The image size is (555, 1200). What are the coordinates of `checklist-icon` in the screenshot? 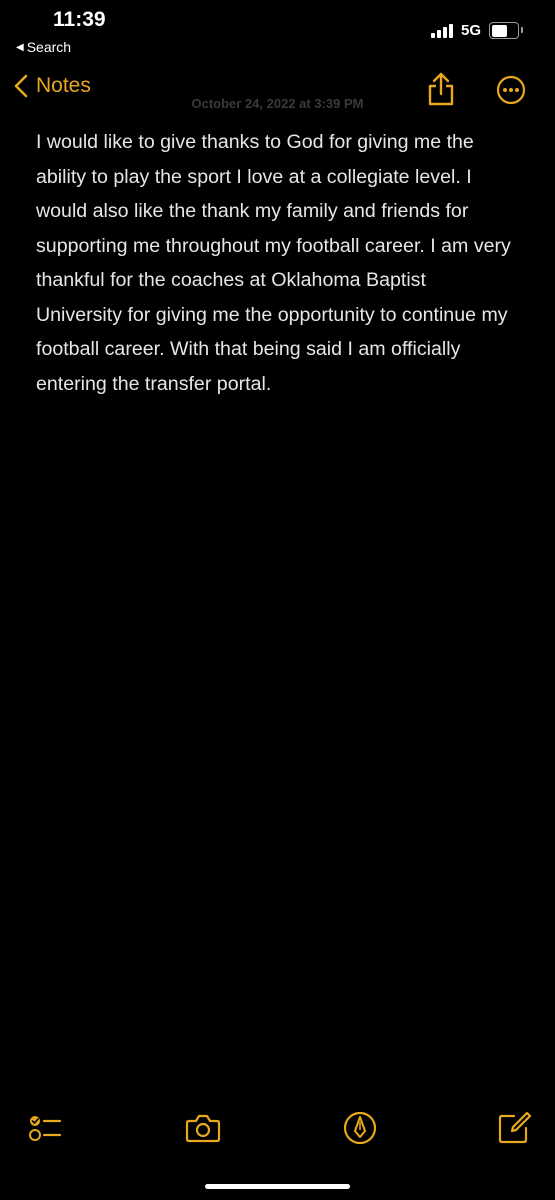 It's located at (45, 1128).